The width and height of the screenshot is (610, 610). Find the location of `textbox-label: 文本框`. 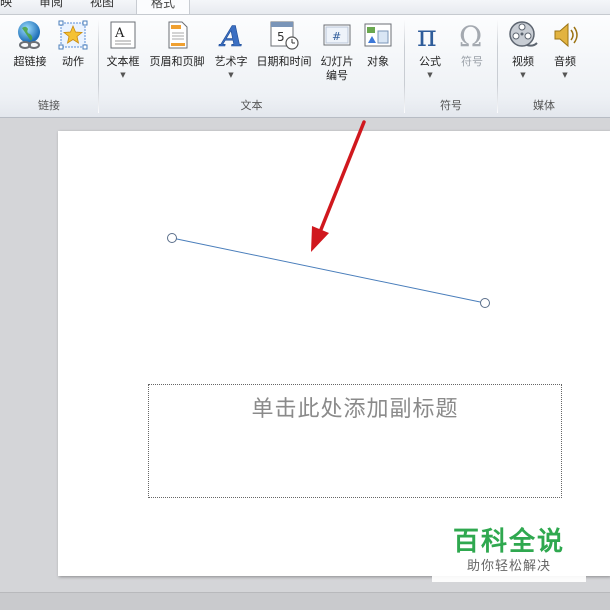

textbox-label: 文本框 is located at coordinates (123, 61).